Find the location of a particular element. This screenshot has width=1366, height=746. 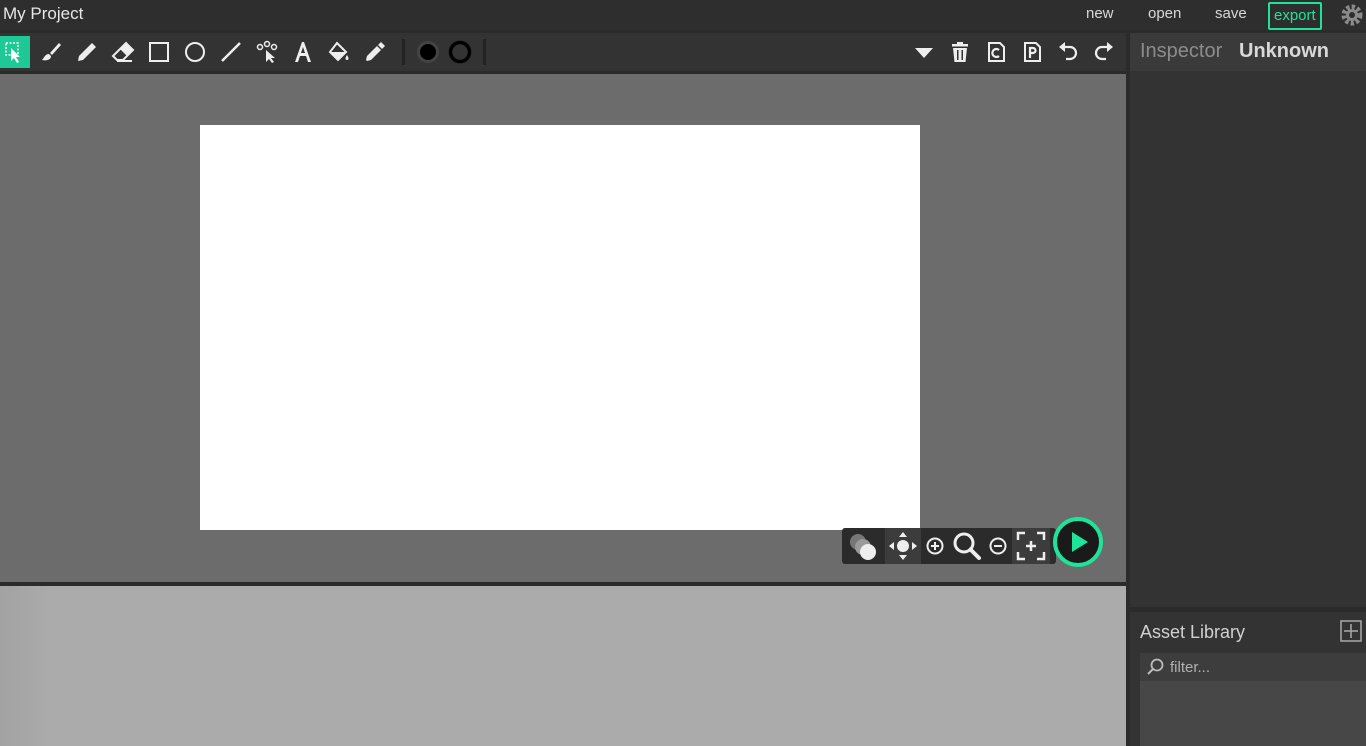

pan-icon is located at coordinates (903, 546).